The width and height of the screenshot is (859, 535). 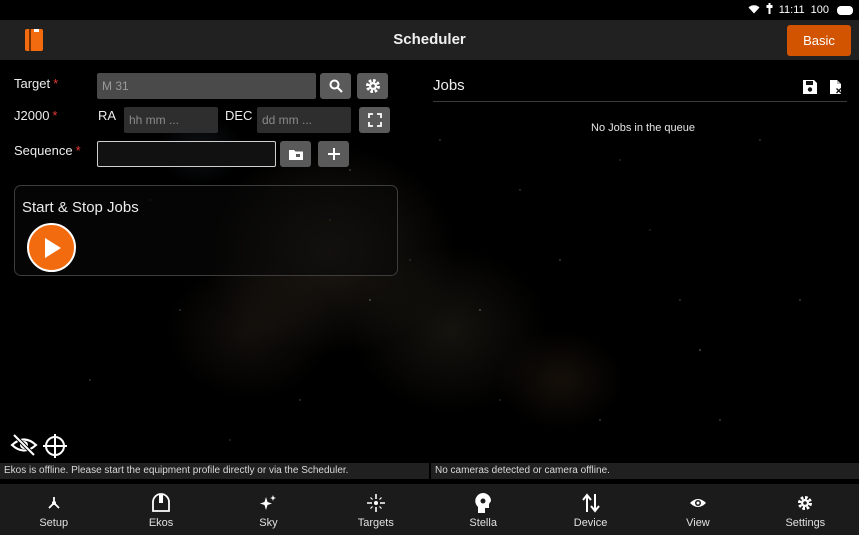 What do you see at coordinates (161, 503) in the screenshot?
I see `ekos-icon` at bounding box center [161, 503].